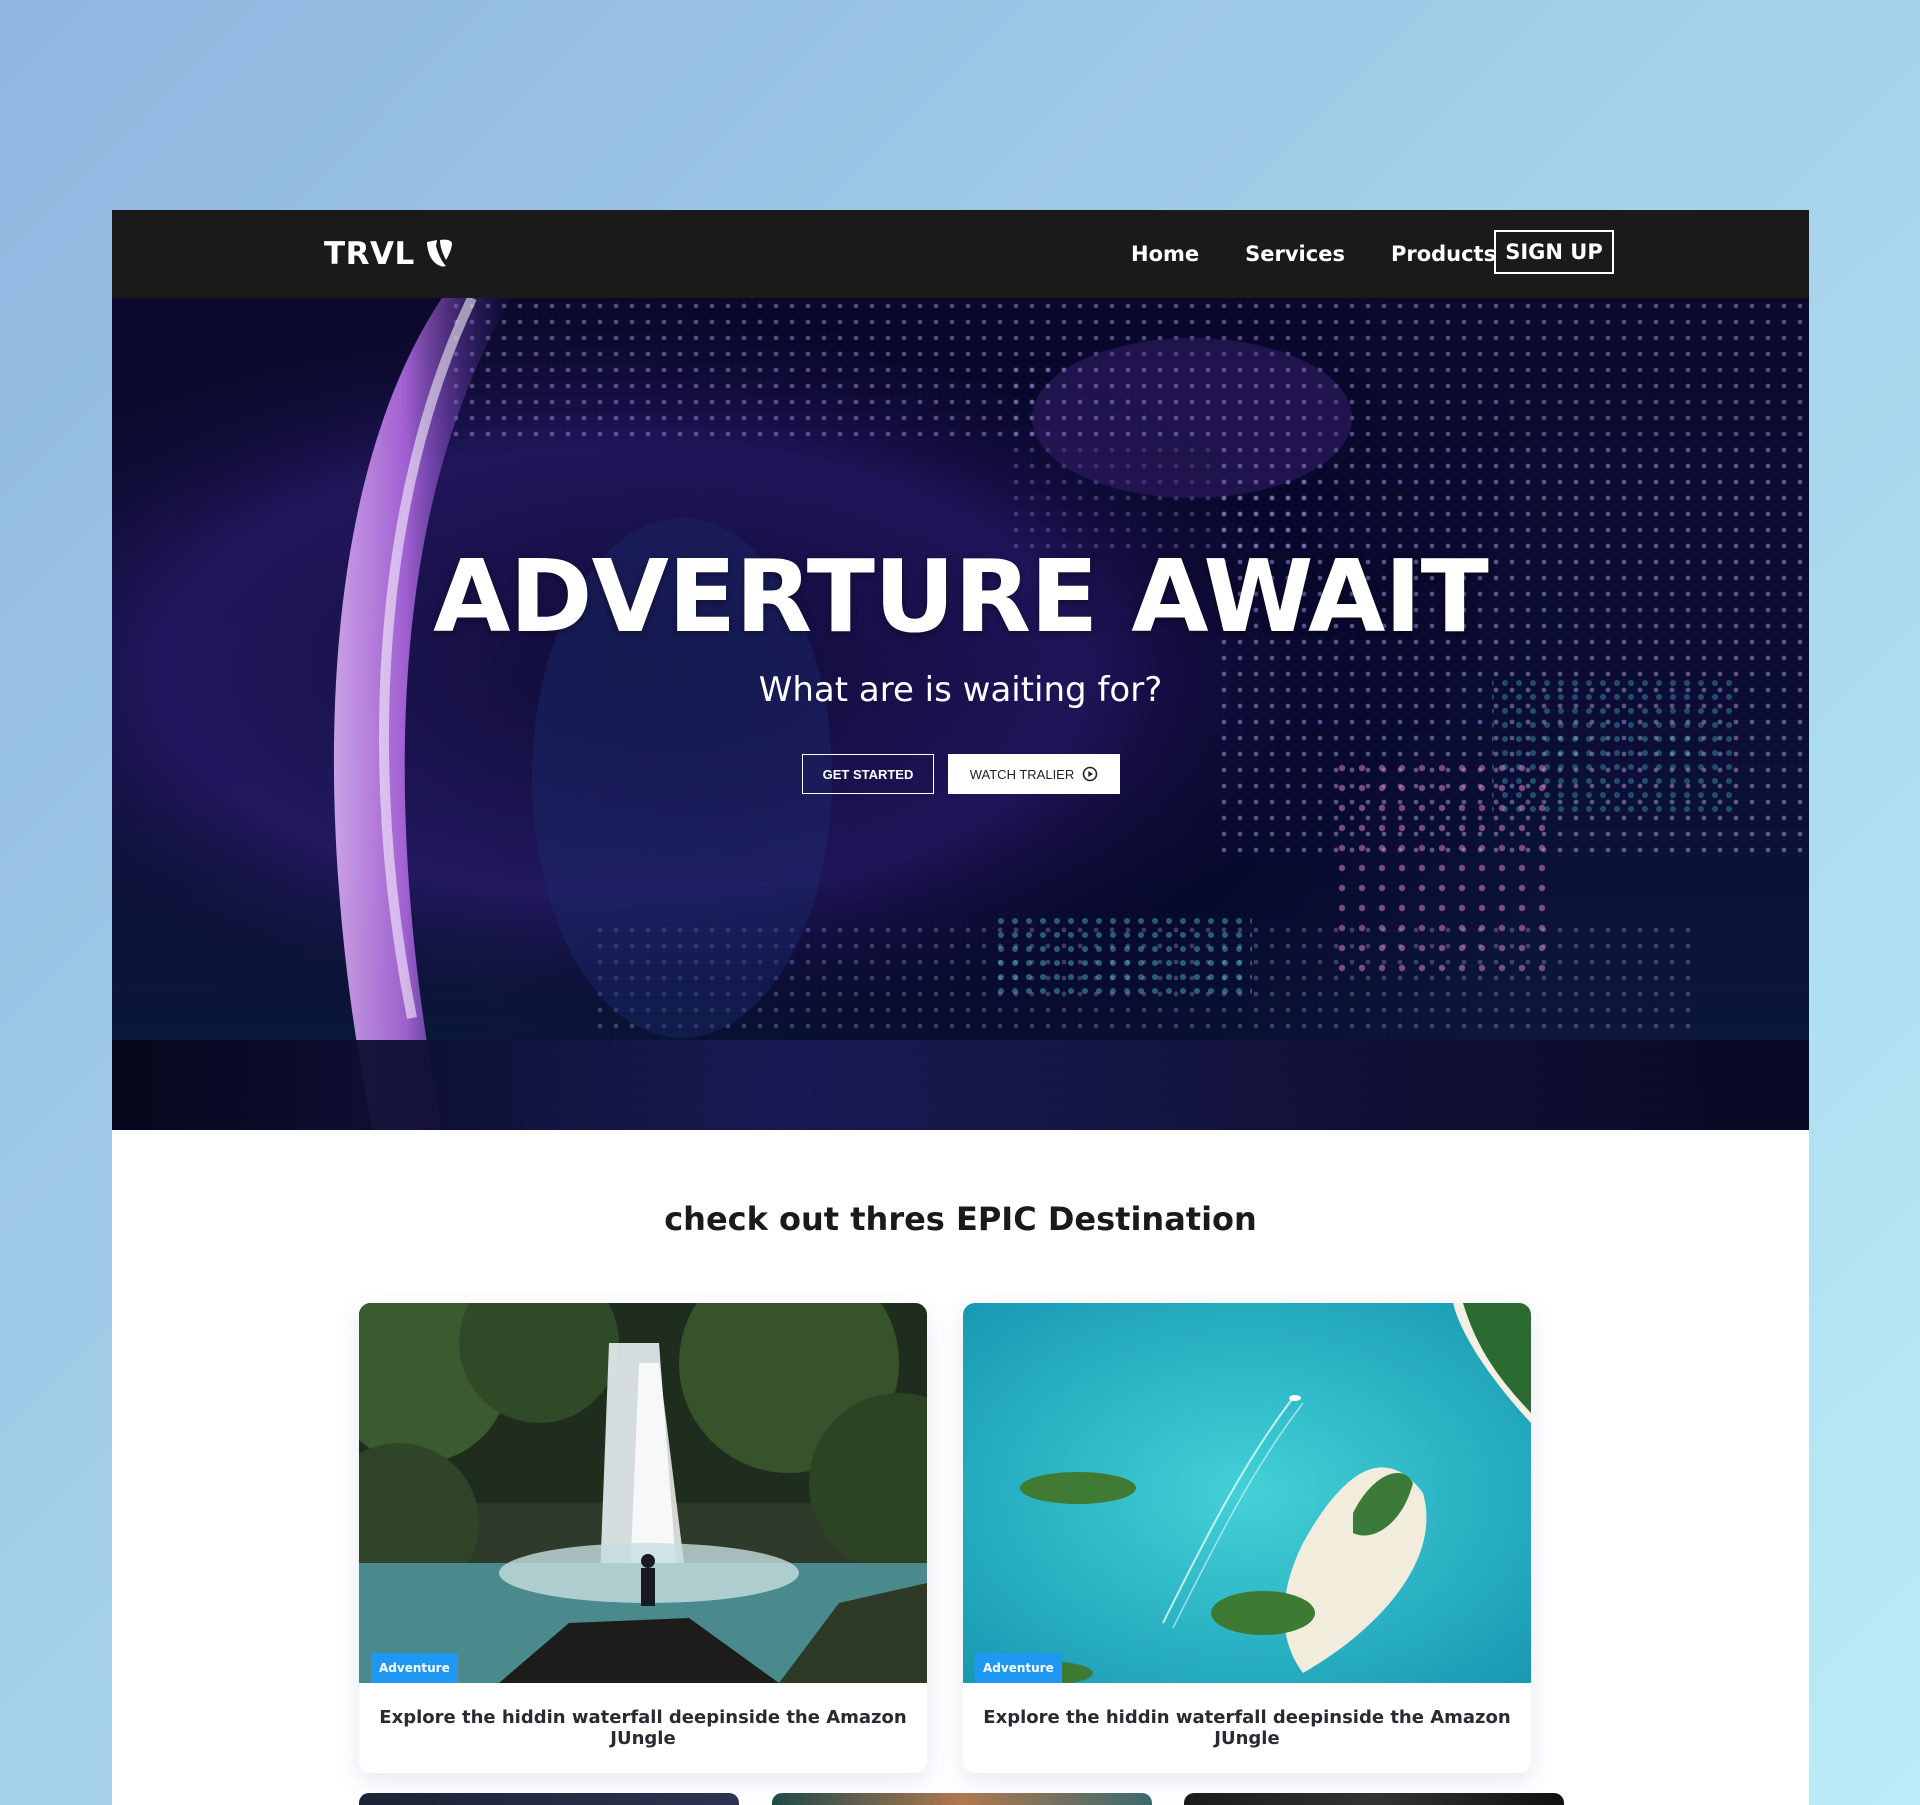  Describe the element at coordinates (1165, 254) in the screenshot. I see `nav-link-home: Home` at that location.